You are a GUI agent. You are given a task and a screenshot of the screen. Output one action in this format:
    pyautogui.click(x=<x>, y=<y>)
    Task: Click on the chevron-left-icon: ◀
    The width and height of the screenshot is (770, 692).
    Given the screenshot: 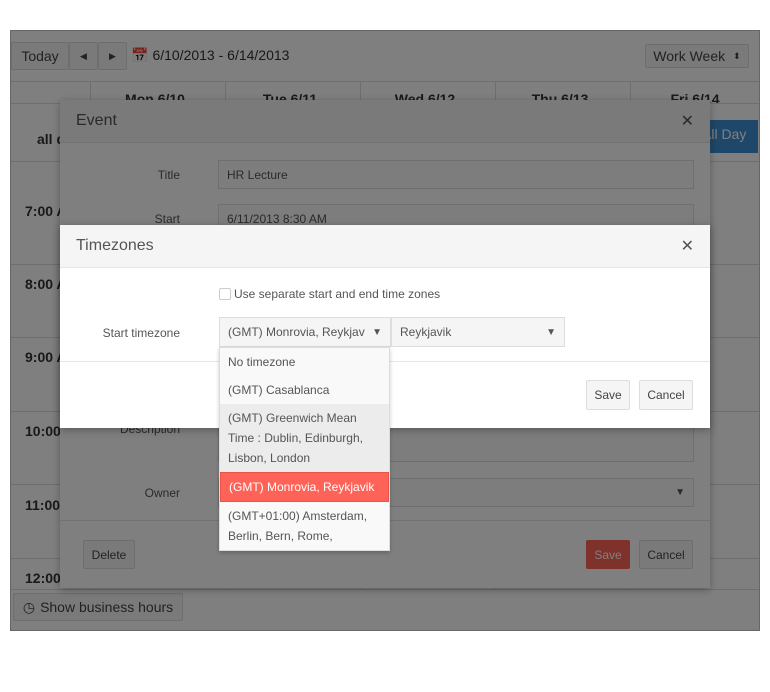 What is the action you would take?
    pyautogui.click(x=83, y=55)
    